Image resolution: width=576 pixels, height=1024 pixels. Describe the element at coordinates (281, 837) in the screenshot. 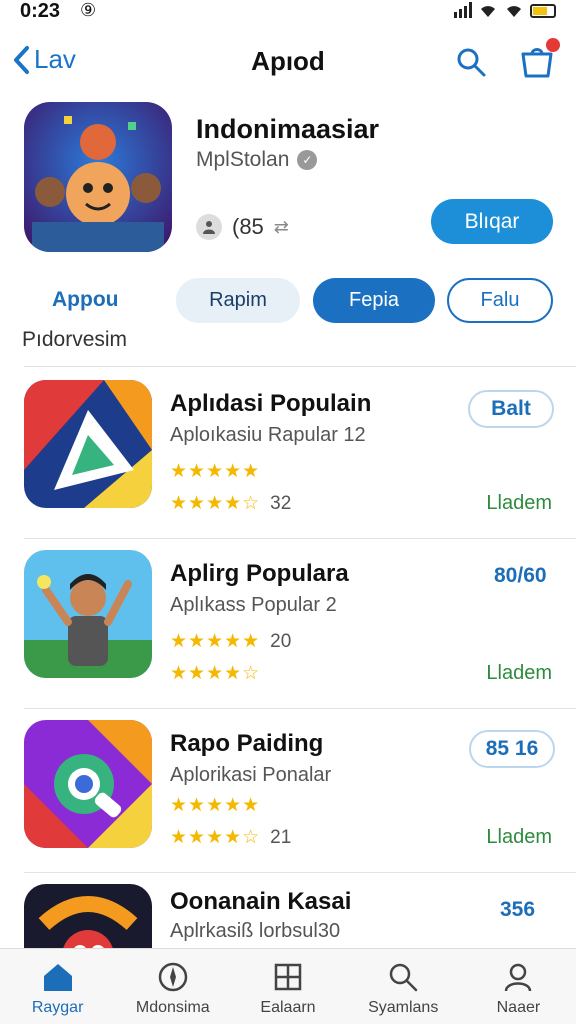

I see `rating-count: 21` at that location.